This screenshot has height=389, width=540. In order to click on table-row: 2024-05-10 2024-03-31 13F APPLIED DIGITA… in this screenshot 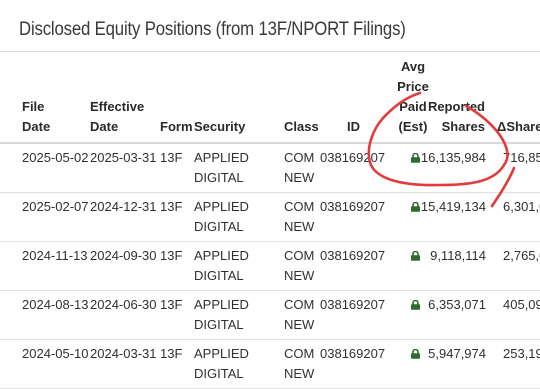, I will do `click(270, 364)`.